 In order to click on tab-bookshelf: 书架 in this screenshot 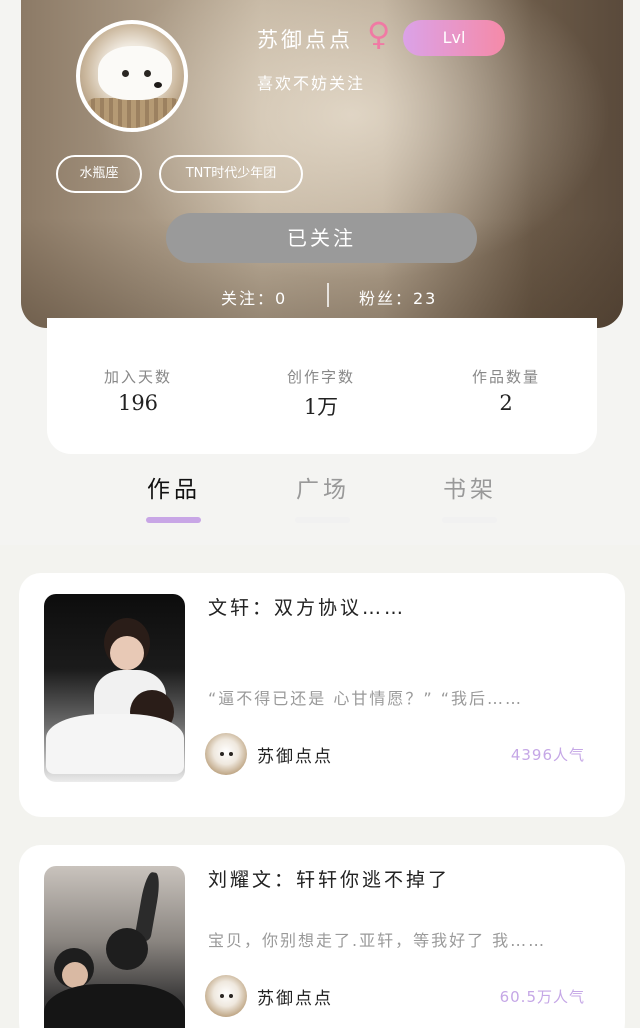, I will do `click(470, 496)`.